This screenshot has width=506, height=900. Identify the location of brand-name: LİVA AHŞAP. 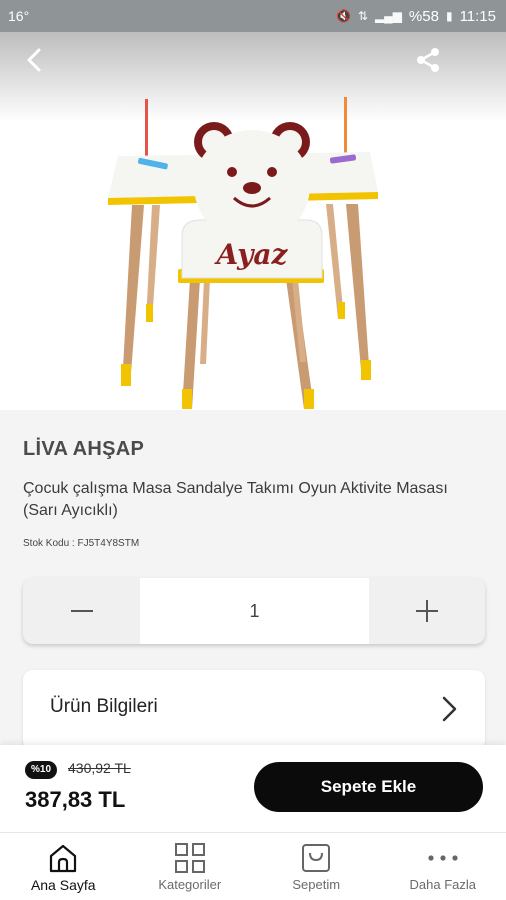
(83, 449).